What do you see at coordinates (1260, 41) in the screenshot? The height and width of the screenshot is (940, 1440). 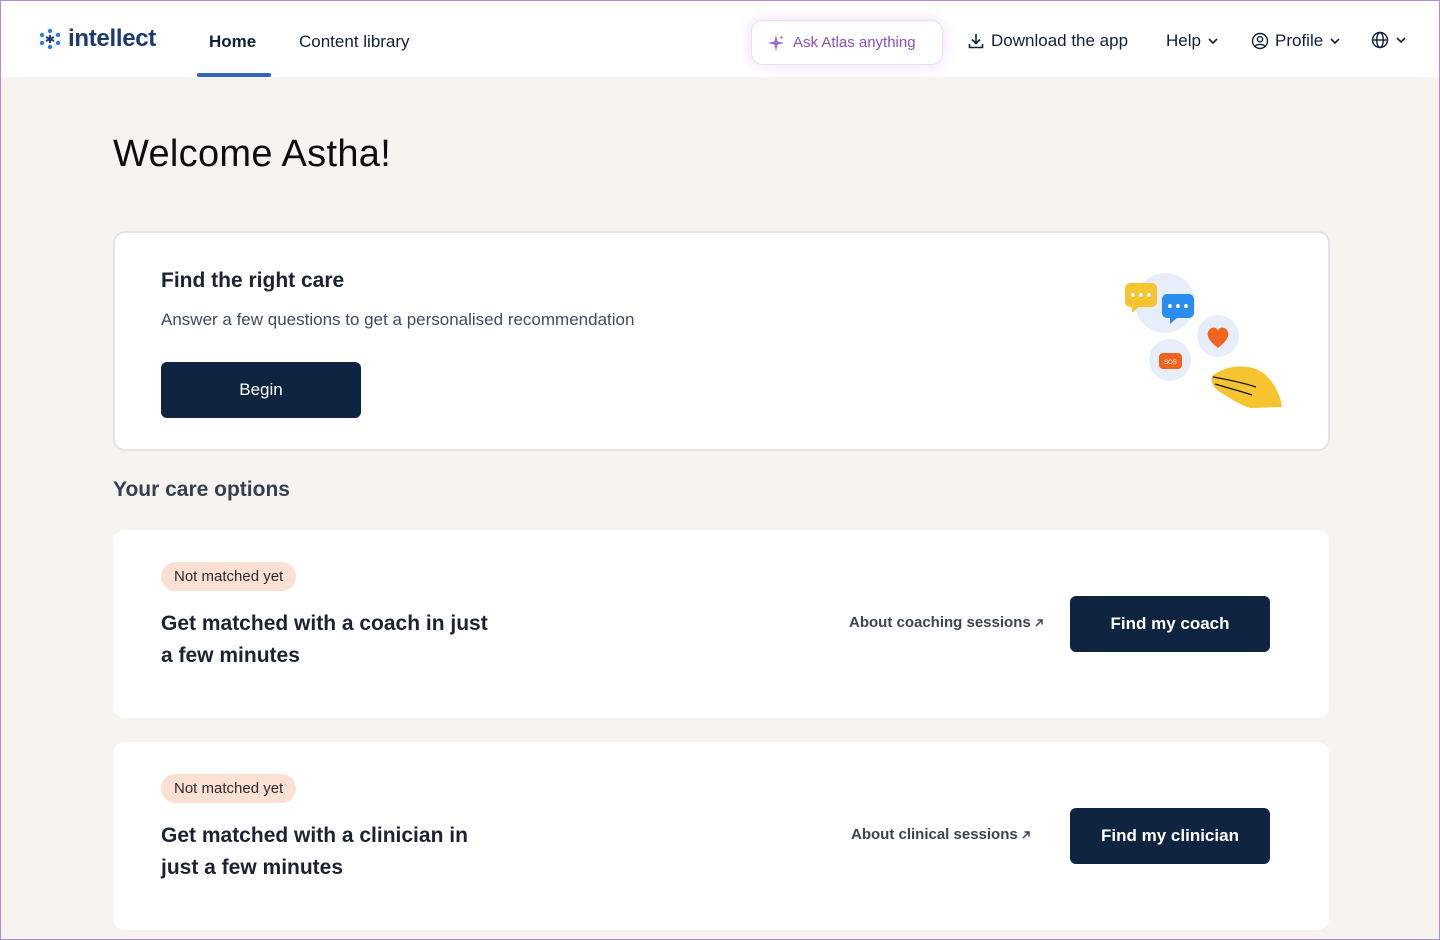 I see `user-circle-icon` at bounding box center [1260, 41].